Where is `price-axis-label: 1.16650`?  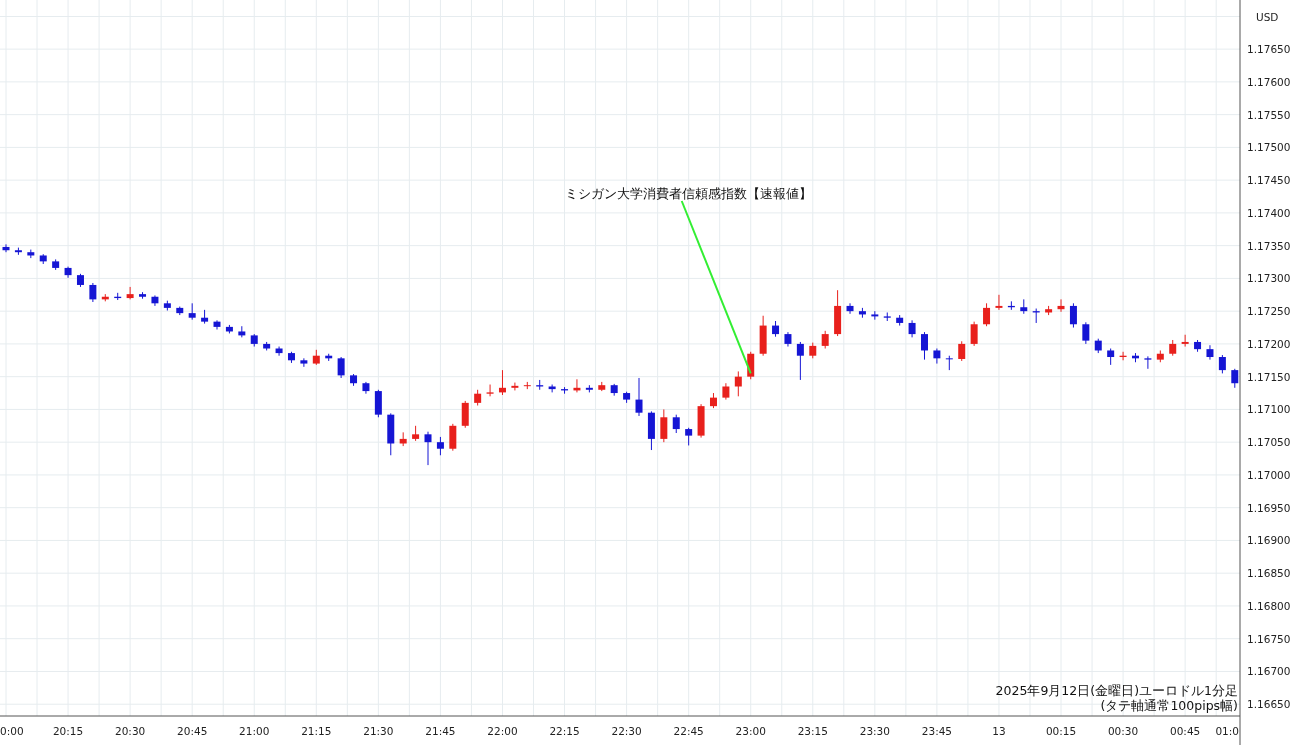 price-axis-label: 1.16650 is located at coordinates (1269, 704).